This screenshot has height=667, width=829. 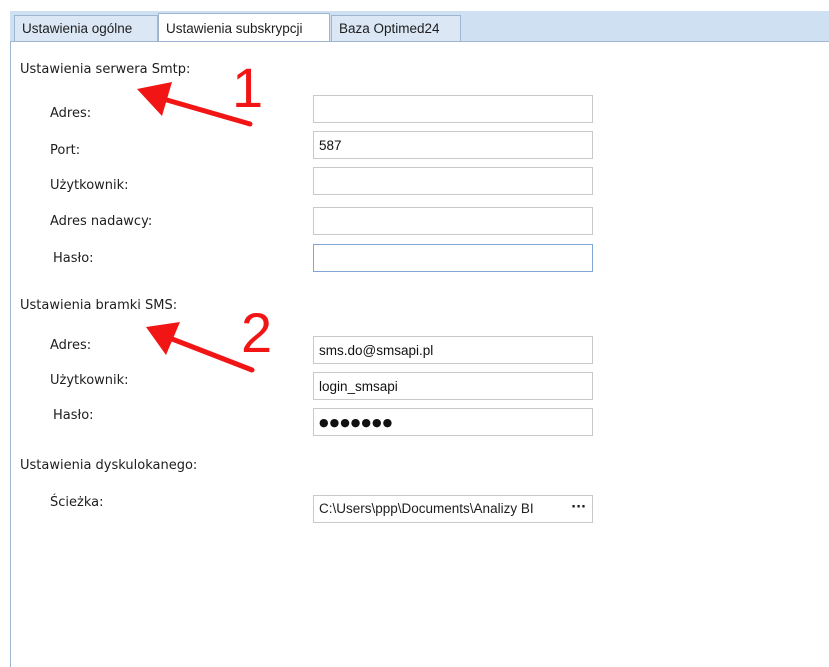 I want to click on annotation-number-1: 1, so click(x=248, y=87).